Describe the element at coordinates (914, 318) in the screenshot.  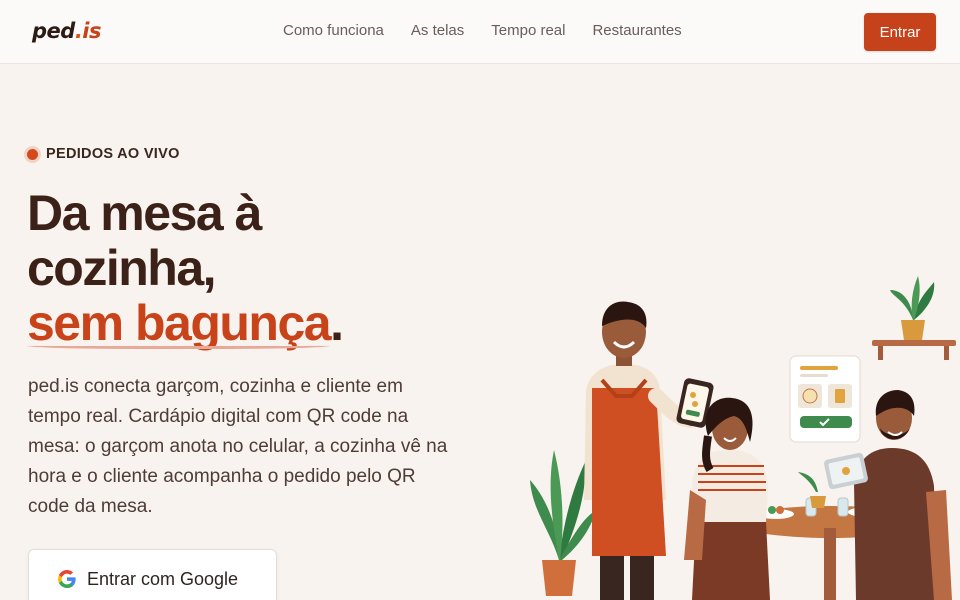
I see `shelf-plant` at that location.